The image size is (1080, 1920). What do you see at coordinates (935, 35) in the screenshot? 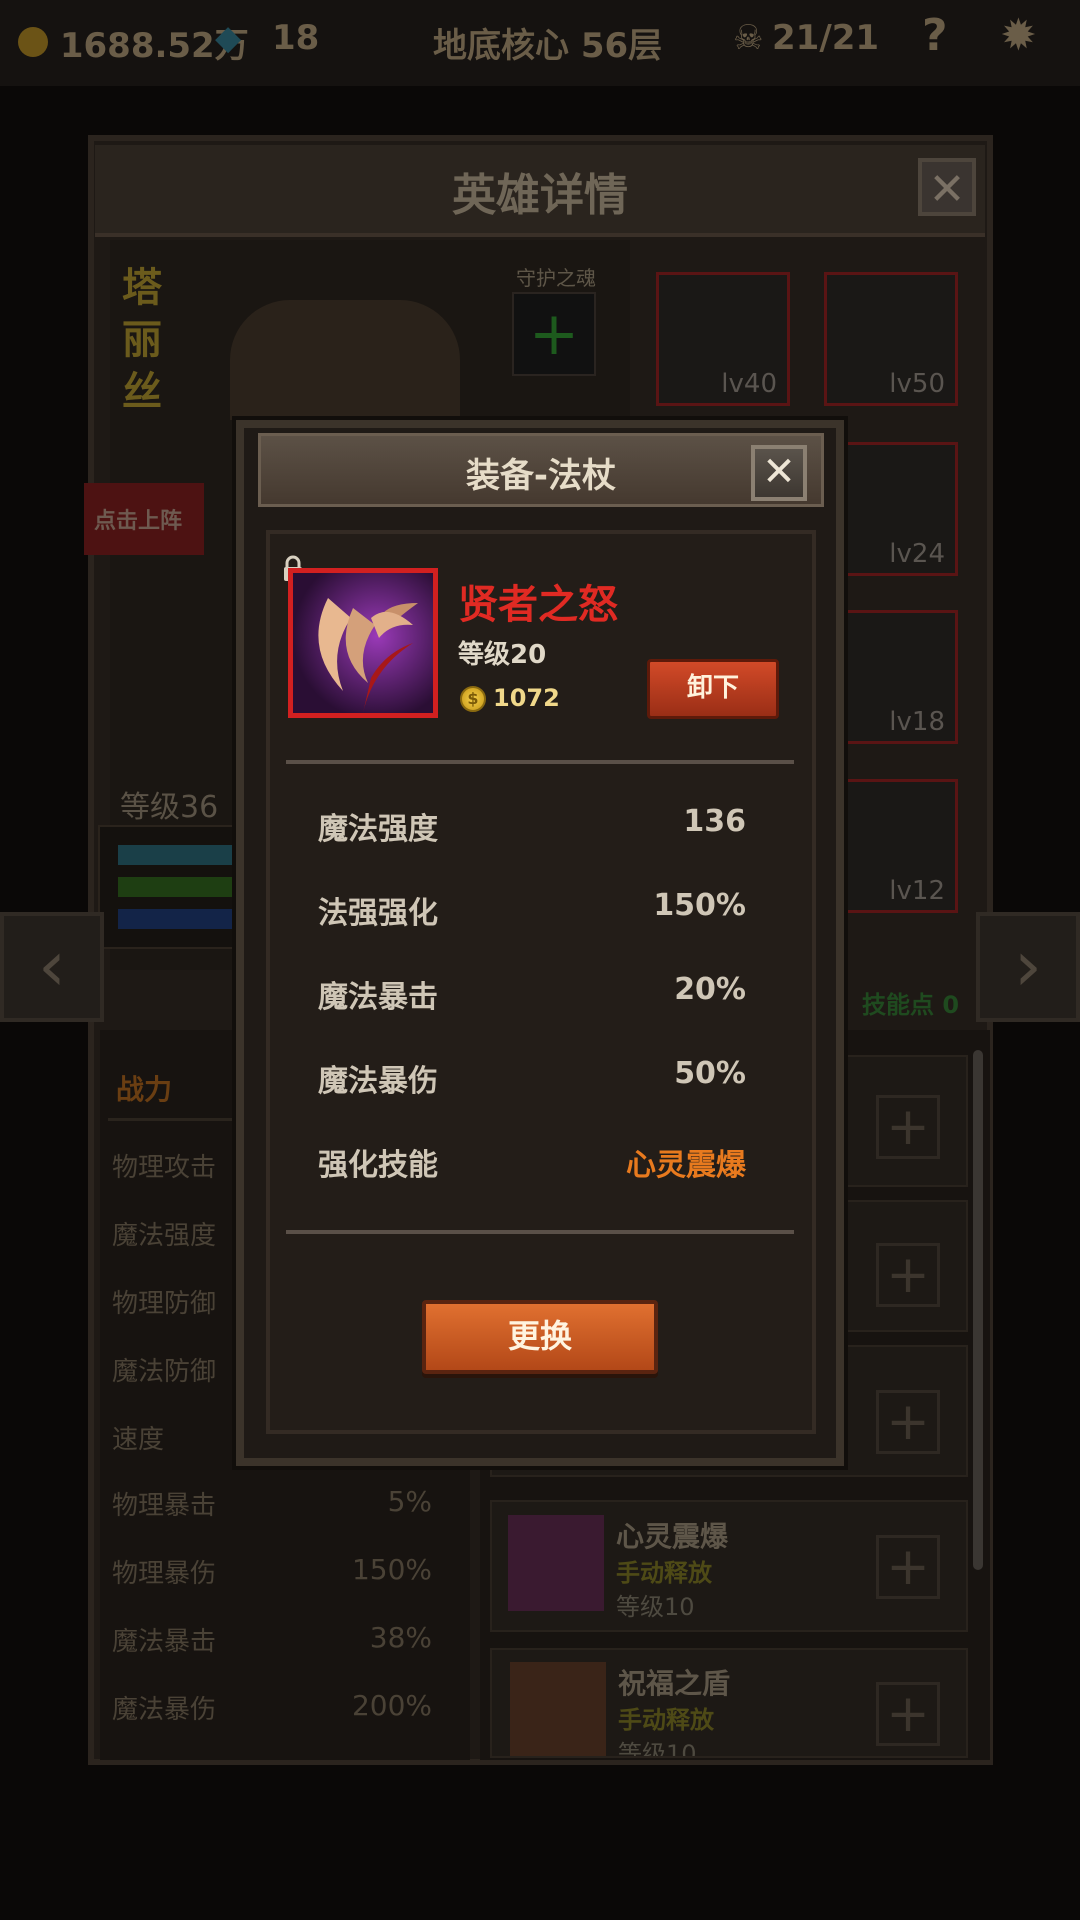
I see `help-button: ?` at bounding box center [935, 35].